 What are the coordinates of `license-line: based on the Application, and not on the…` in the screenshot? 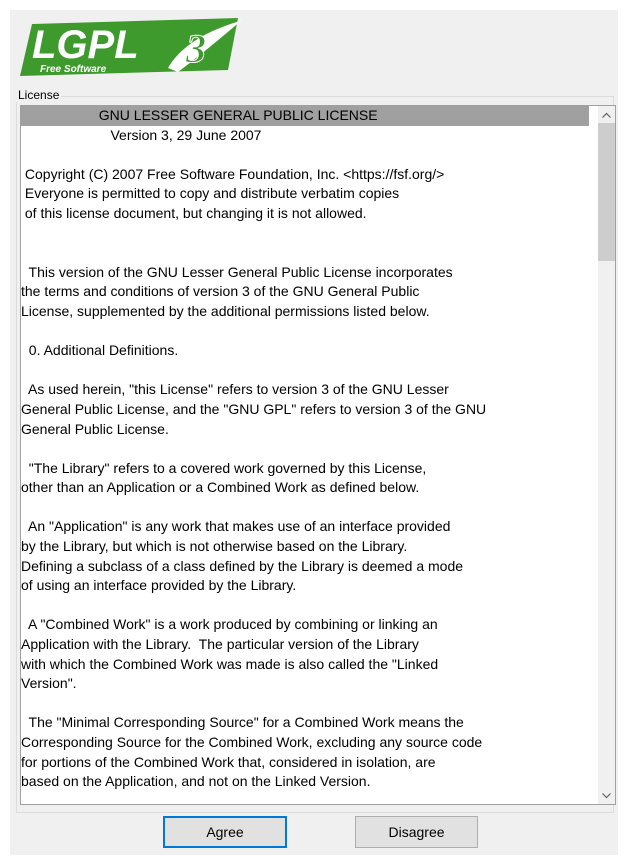 It's located at (196, 781).